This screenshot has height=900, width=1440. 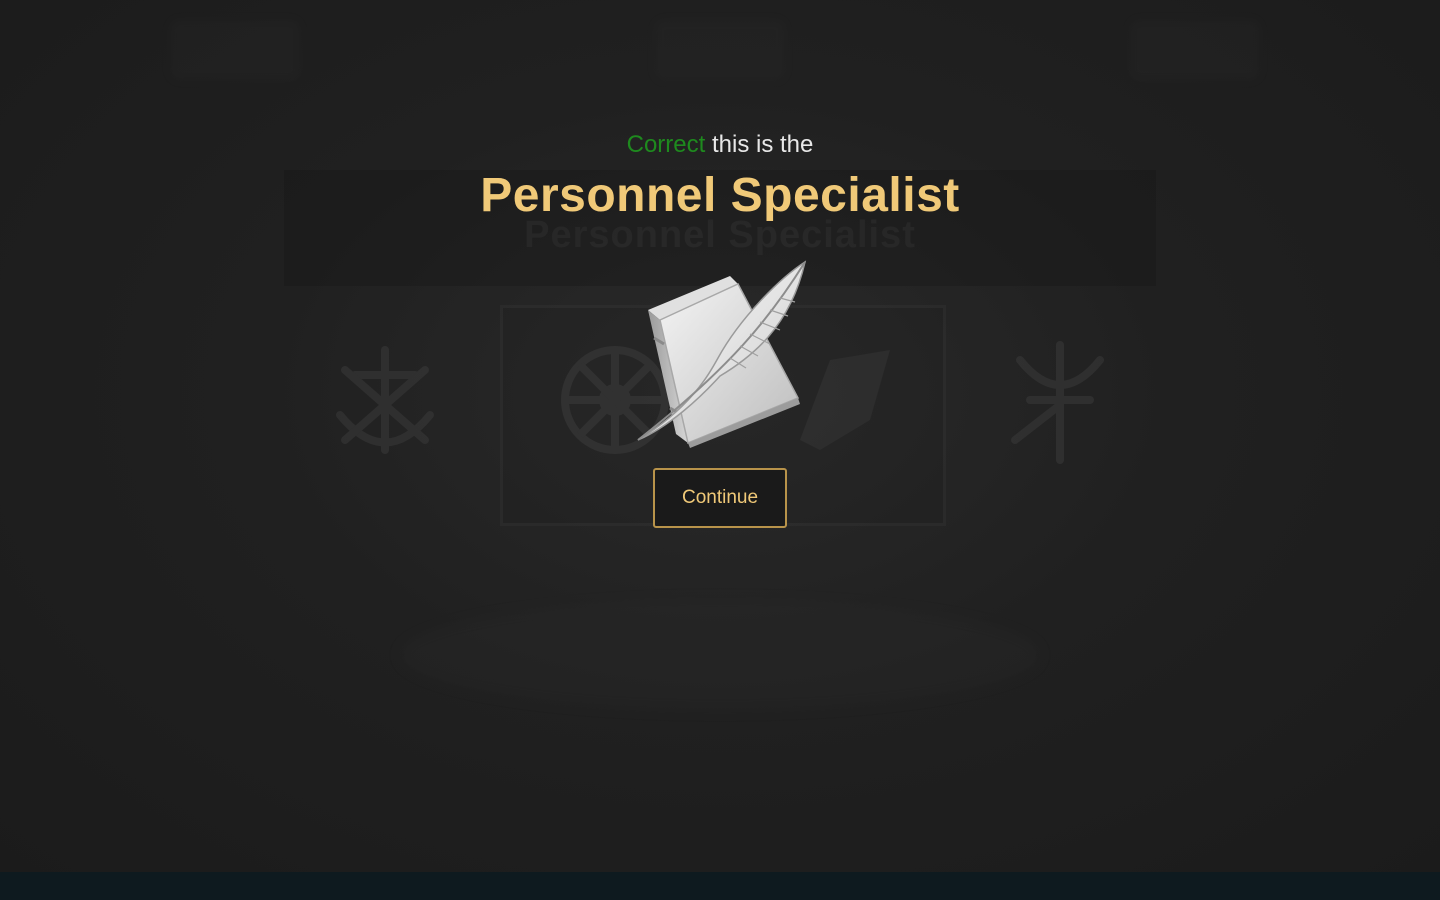 I want to click on bottom-bar, so click(x=720, y=886).